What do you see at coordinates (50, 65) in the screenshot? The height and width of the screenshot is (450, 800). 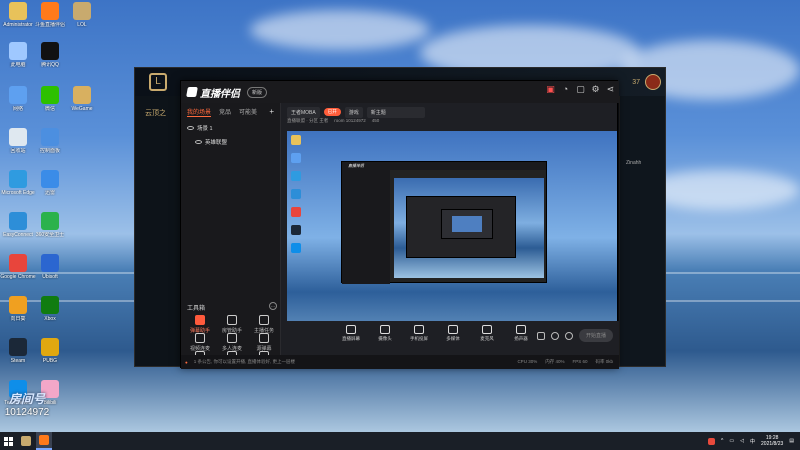 I see `desktop-icon-label: 腾讯QQ` at bounding box center [50, 65].